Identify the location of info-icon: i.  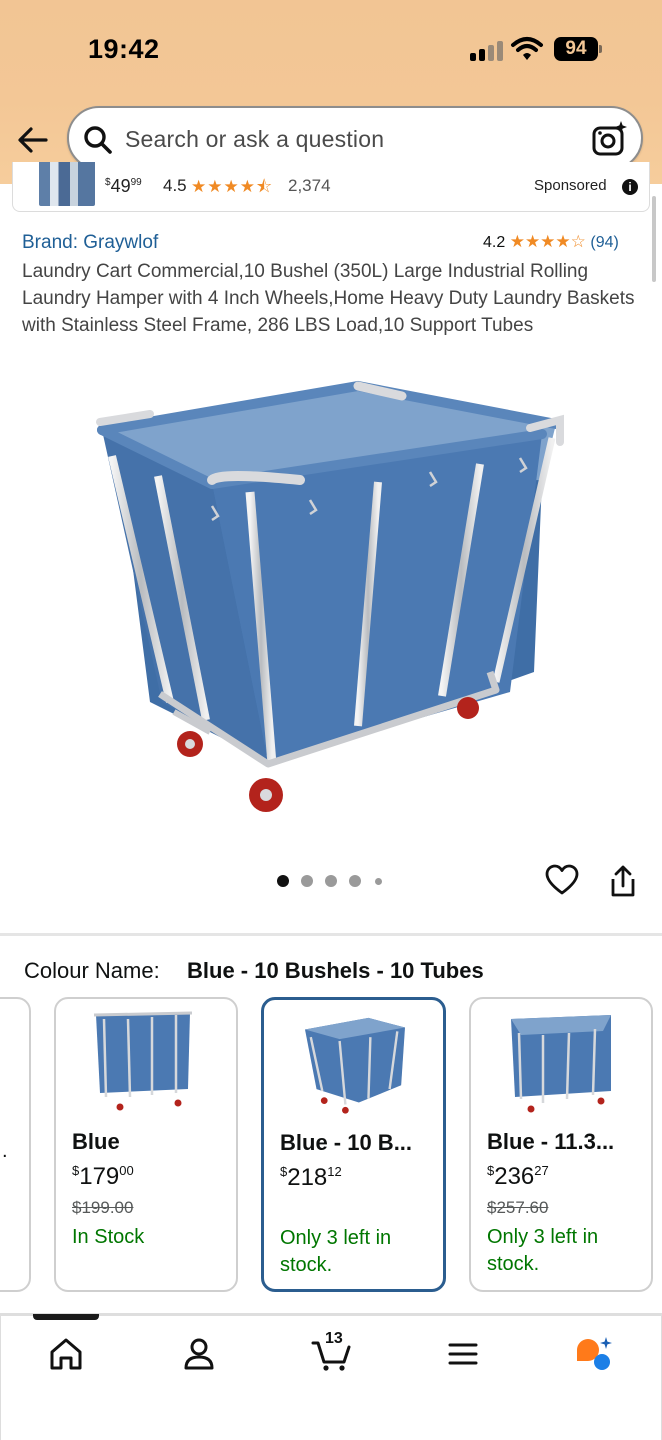
(630, 187).